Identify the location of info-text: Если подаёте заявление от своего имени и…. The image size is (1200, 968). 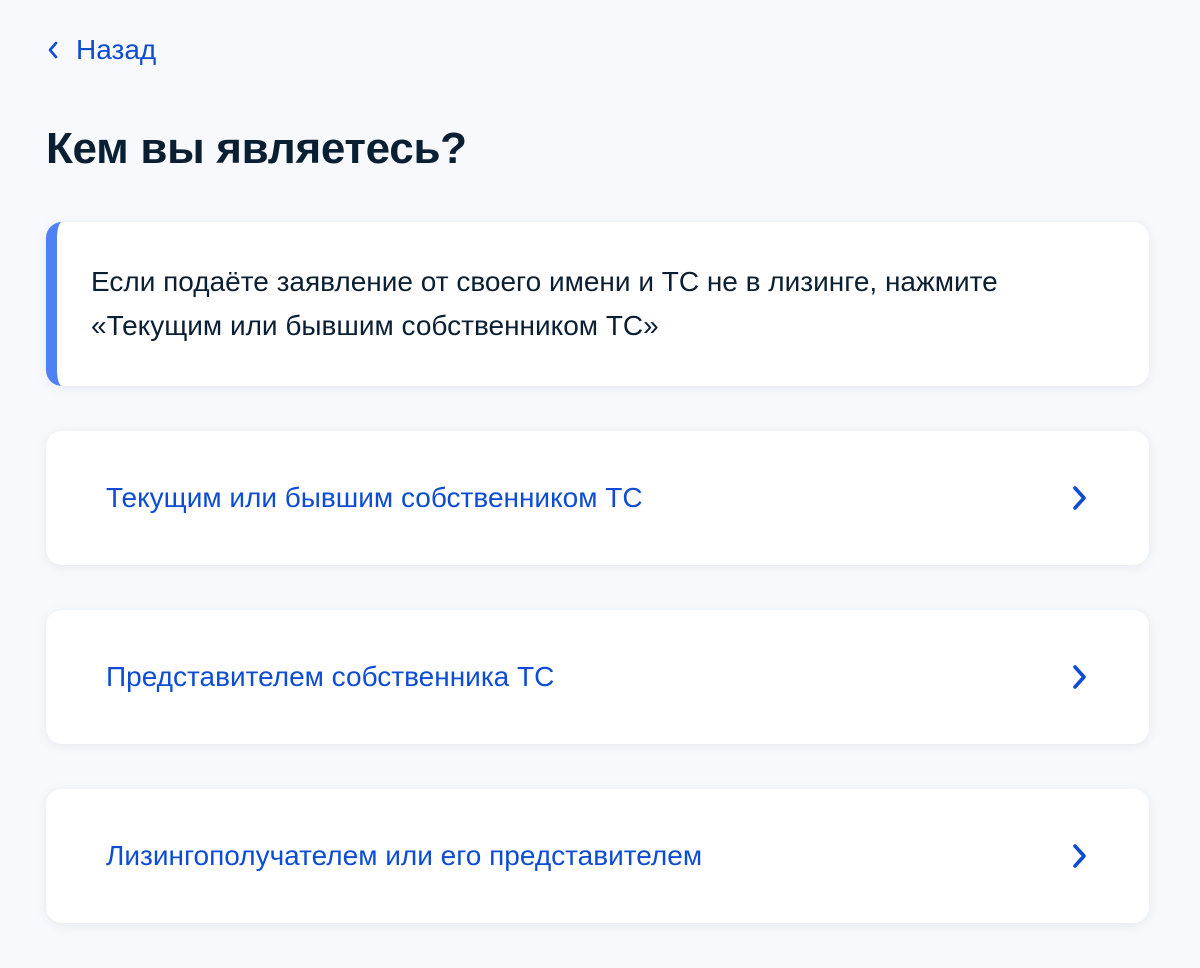
(544, 304).